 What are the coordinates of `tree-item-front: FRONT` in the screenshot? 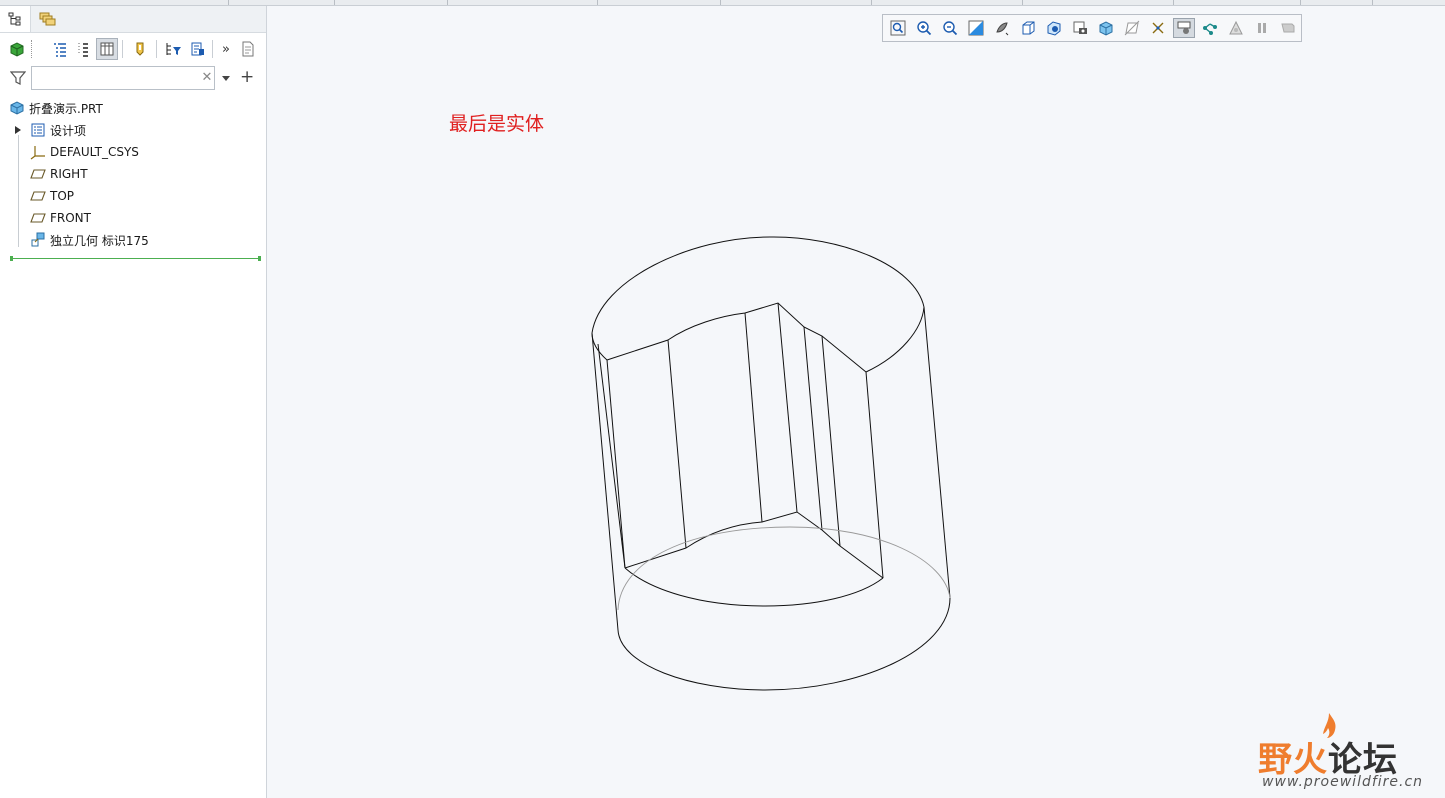 It's located at (60, 218).